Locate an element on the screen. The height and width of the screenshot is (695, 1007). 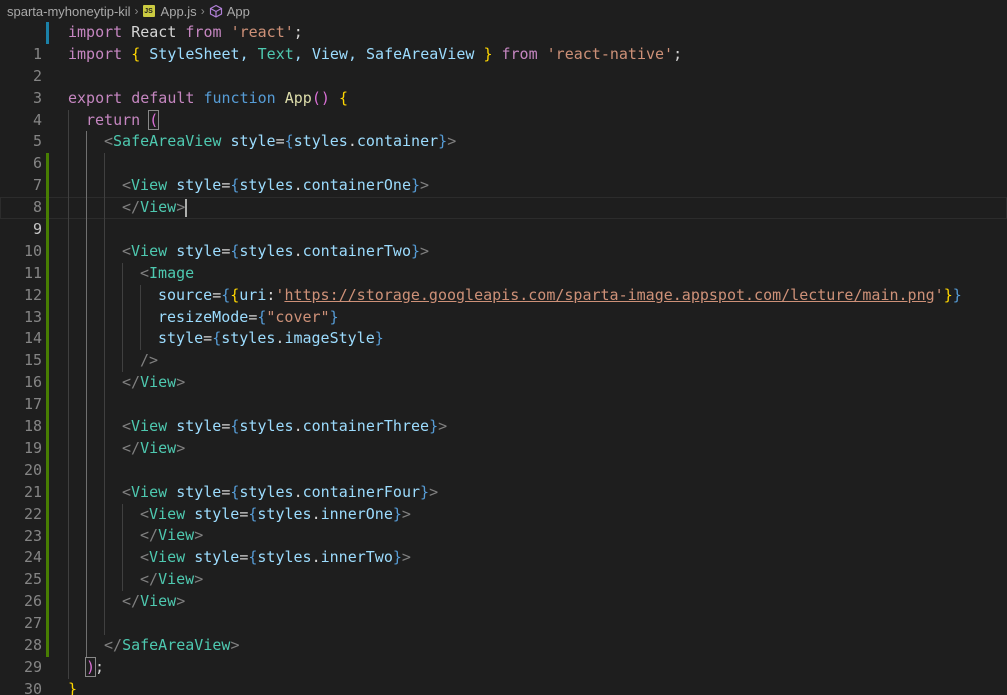
breadcrumb-symbol: App is located at coordinates (238, 11).